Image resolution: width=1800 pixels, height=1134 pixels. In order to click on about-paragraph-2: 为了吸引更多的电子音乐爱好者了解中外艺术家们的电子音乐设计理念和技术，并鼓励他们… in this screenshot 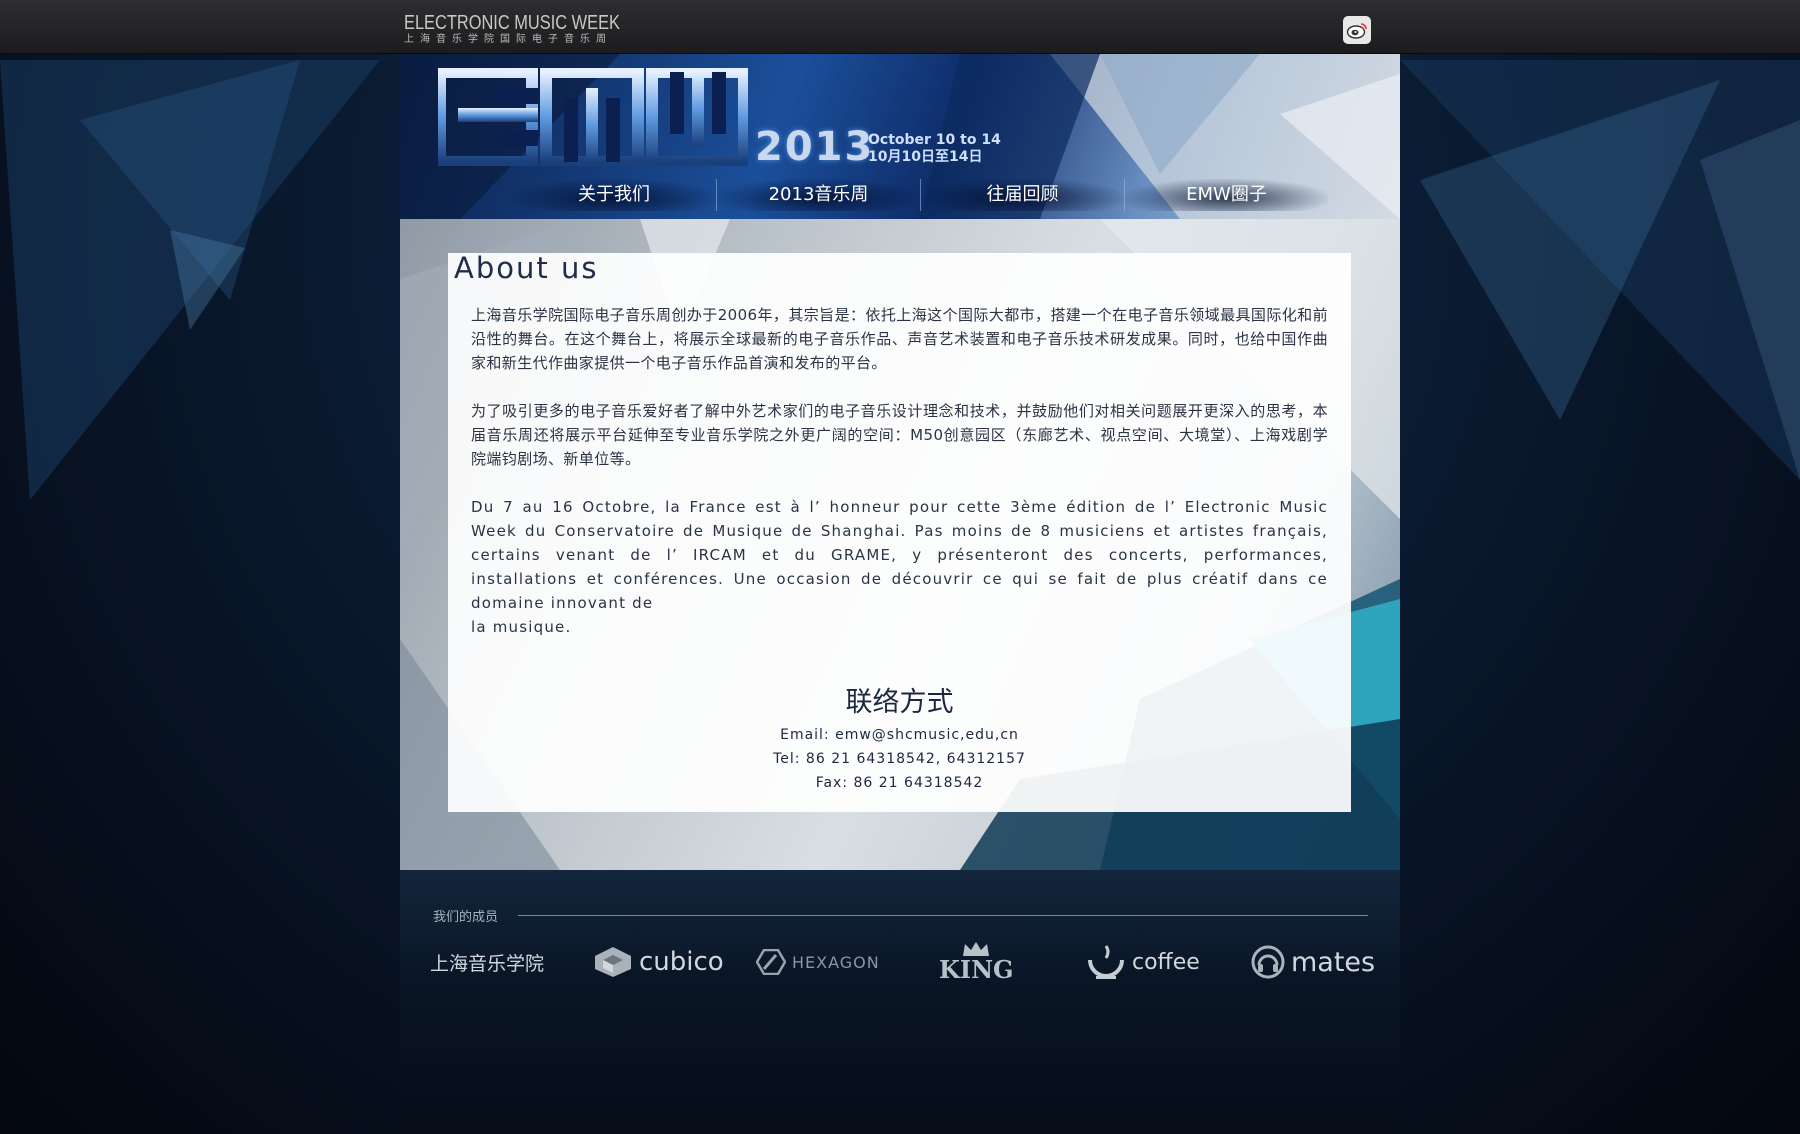, I will do `click(899, 435)`.